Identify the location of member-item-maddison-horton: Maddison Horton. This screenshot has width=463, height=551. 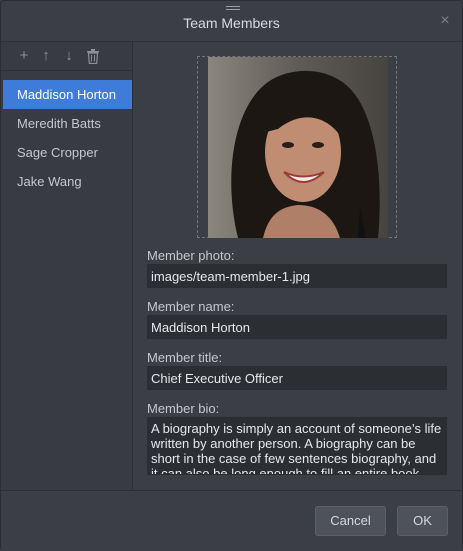
(67, 94).